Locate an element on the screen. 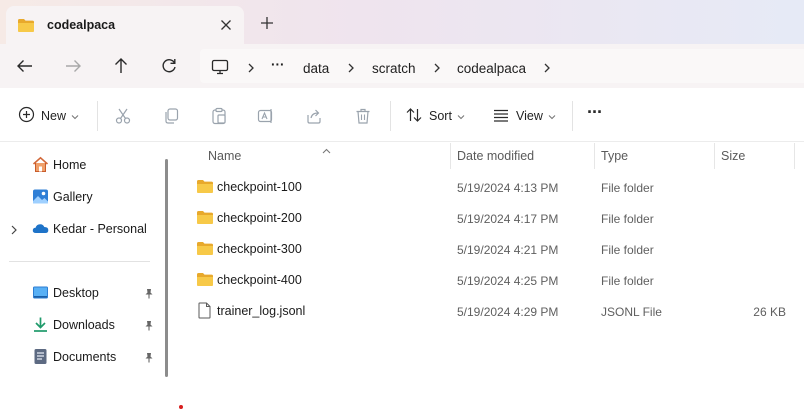 The image size is (804, 411). tab-title: codealpaca is located at coordinates (81, 25).